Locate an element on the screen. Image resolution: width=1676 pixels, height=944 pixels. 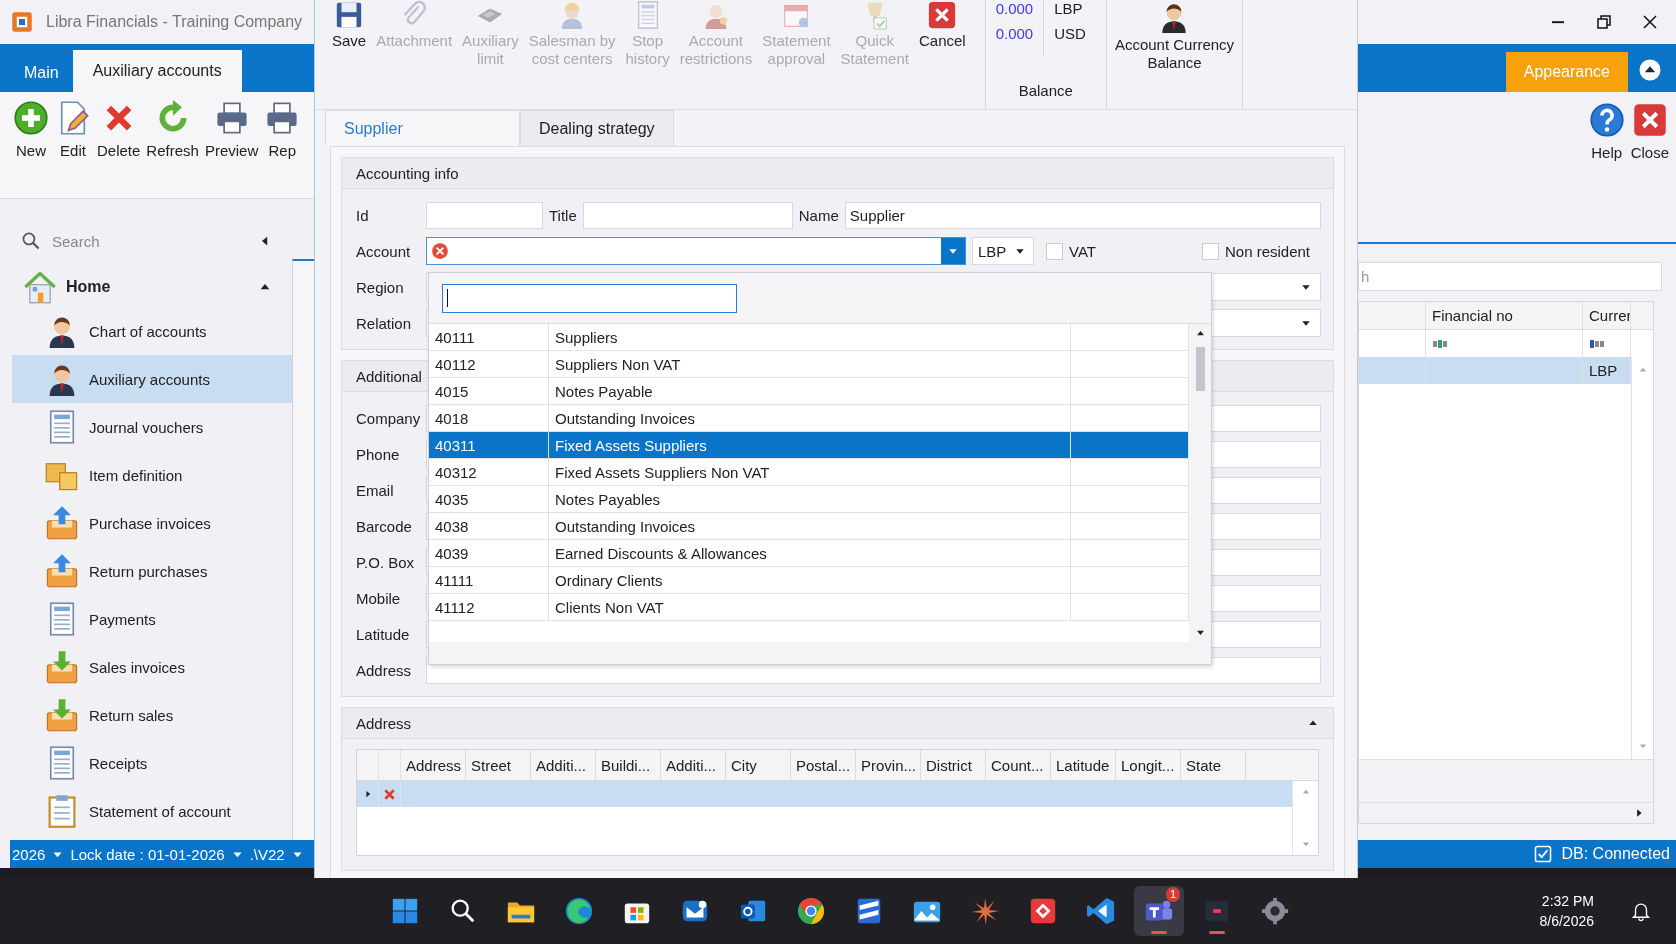
currency-dropdown: LBP is located at coordinates (1003, 251).